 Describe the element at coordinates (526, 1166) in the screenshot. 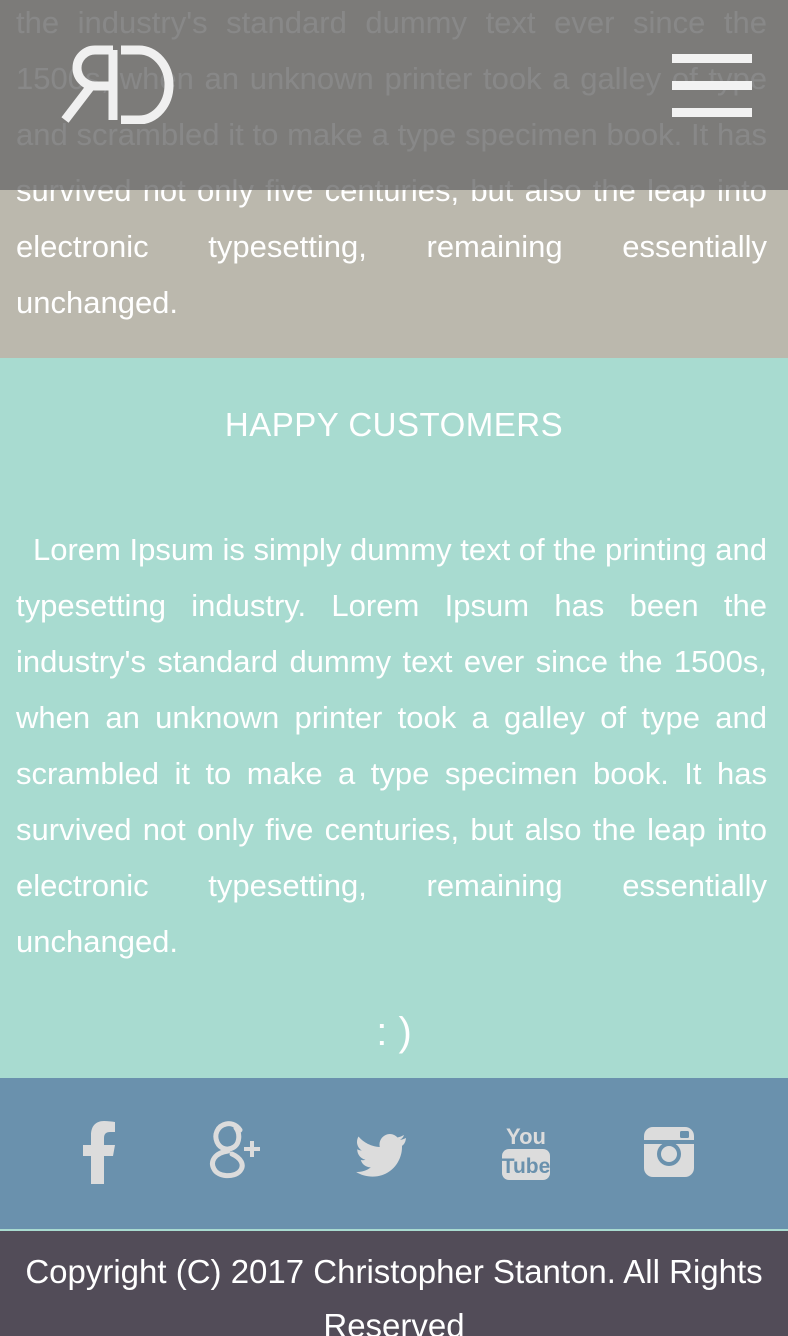

I see `svg-text: Tube` at that location.